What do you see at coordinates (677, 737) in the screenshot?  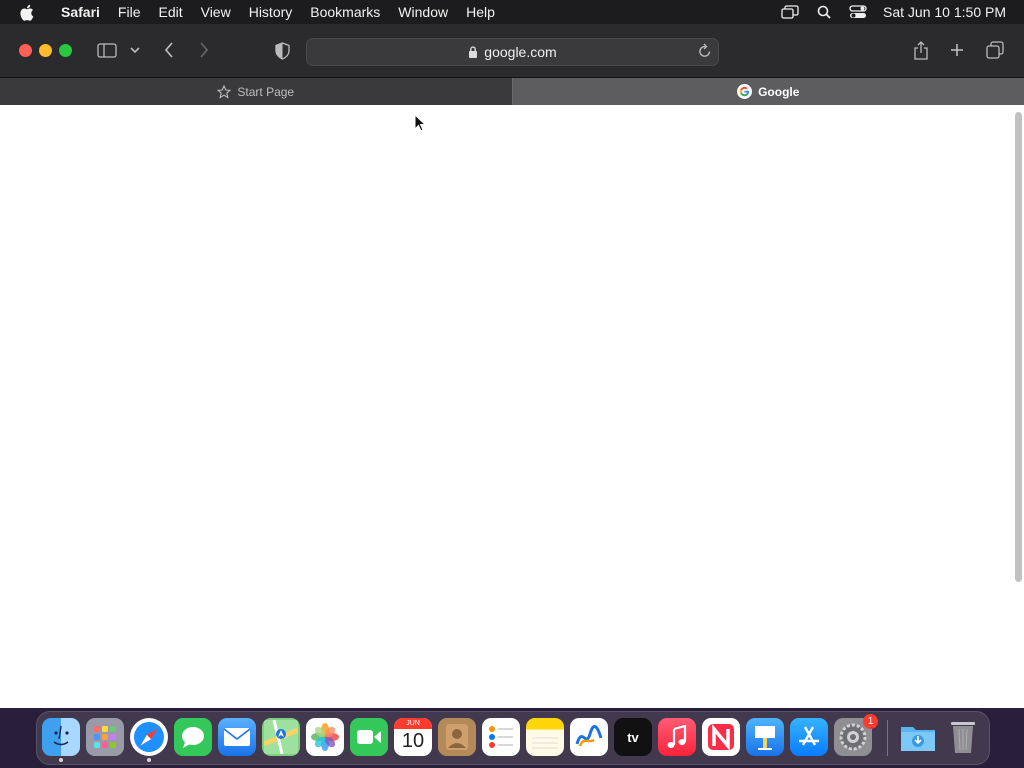 I see `music-icon` at bounding box center [677, 737].